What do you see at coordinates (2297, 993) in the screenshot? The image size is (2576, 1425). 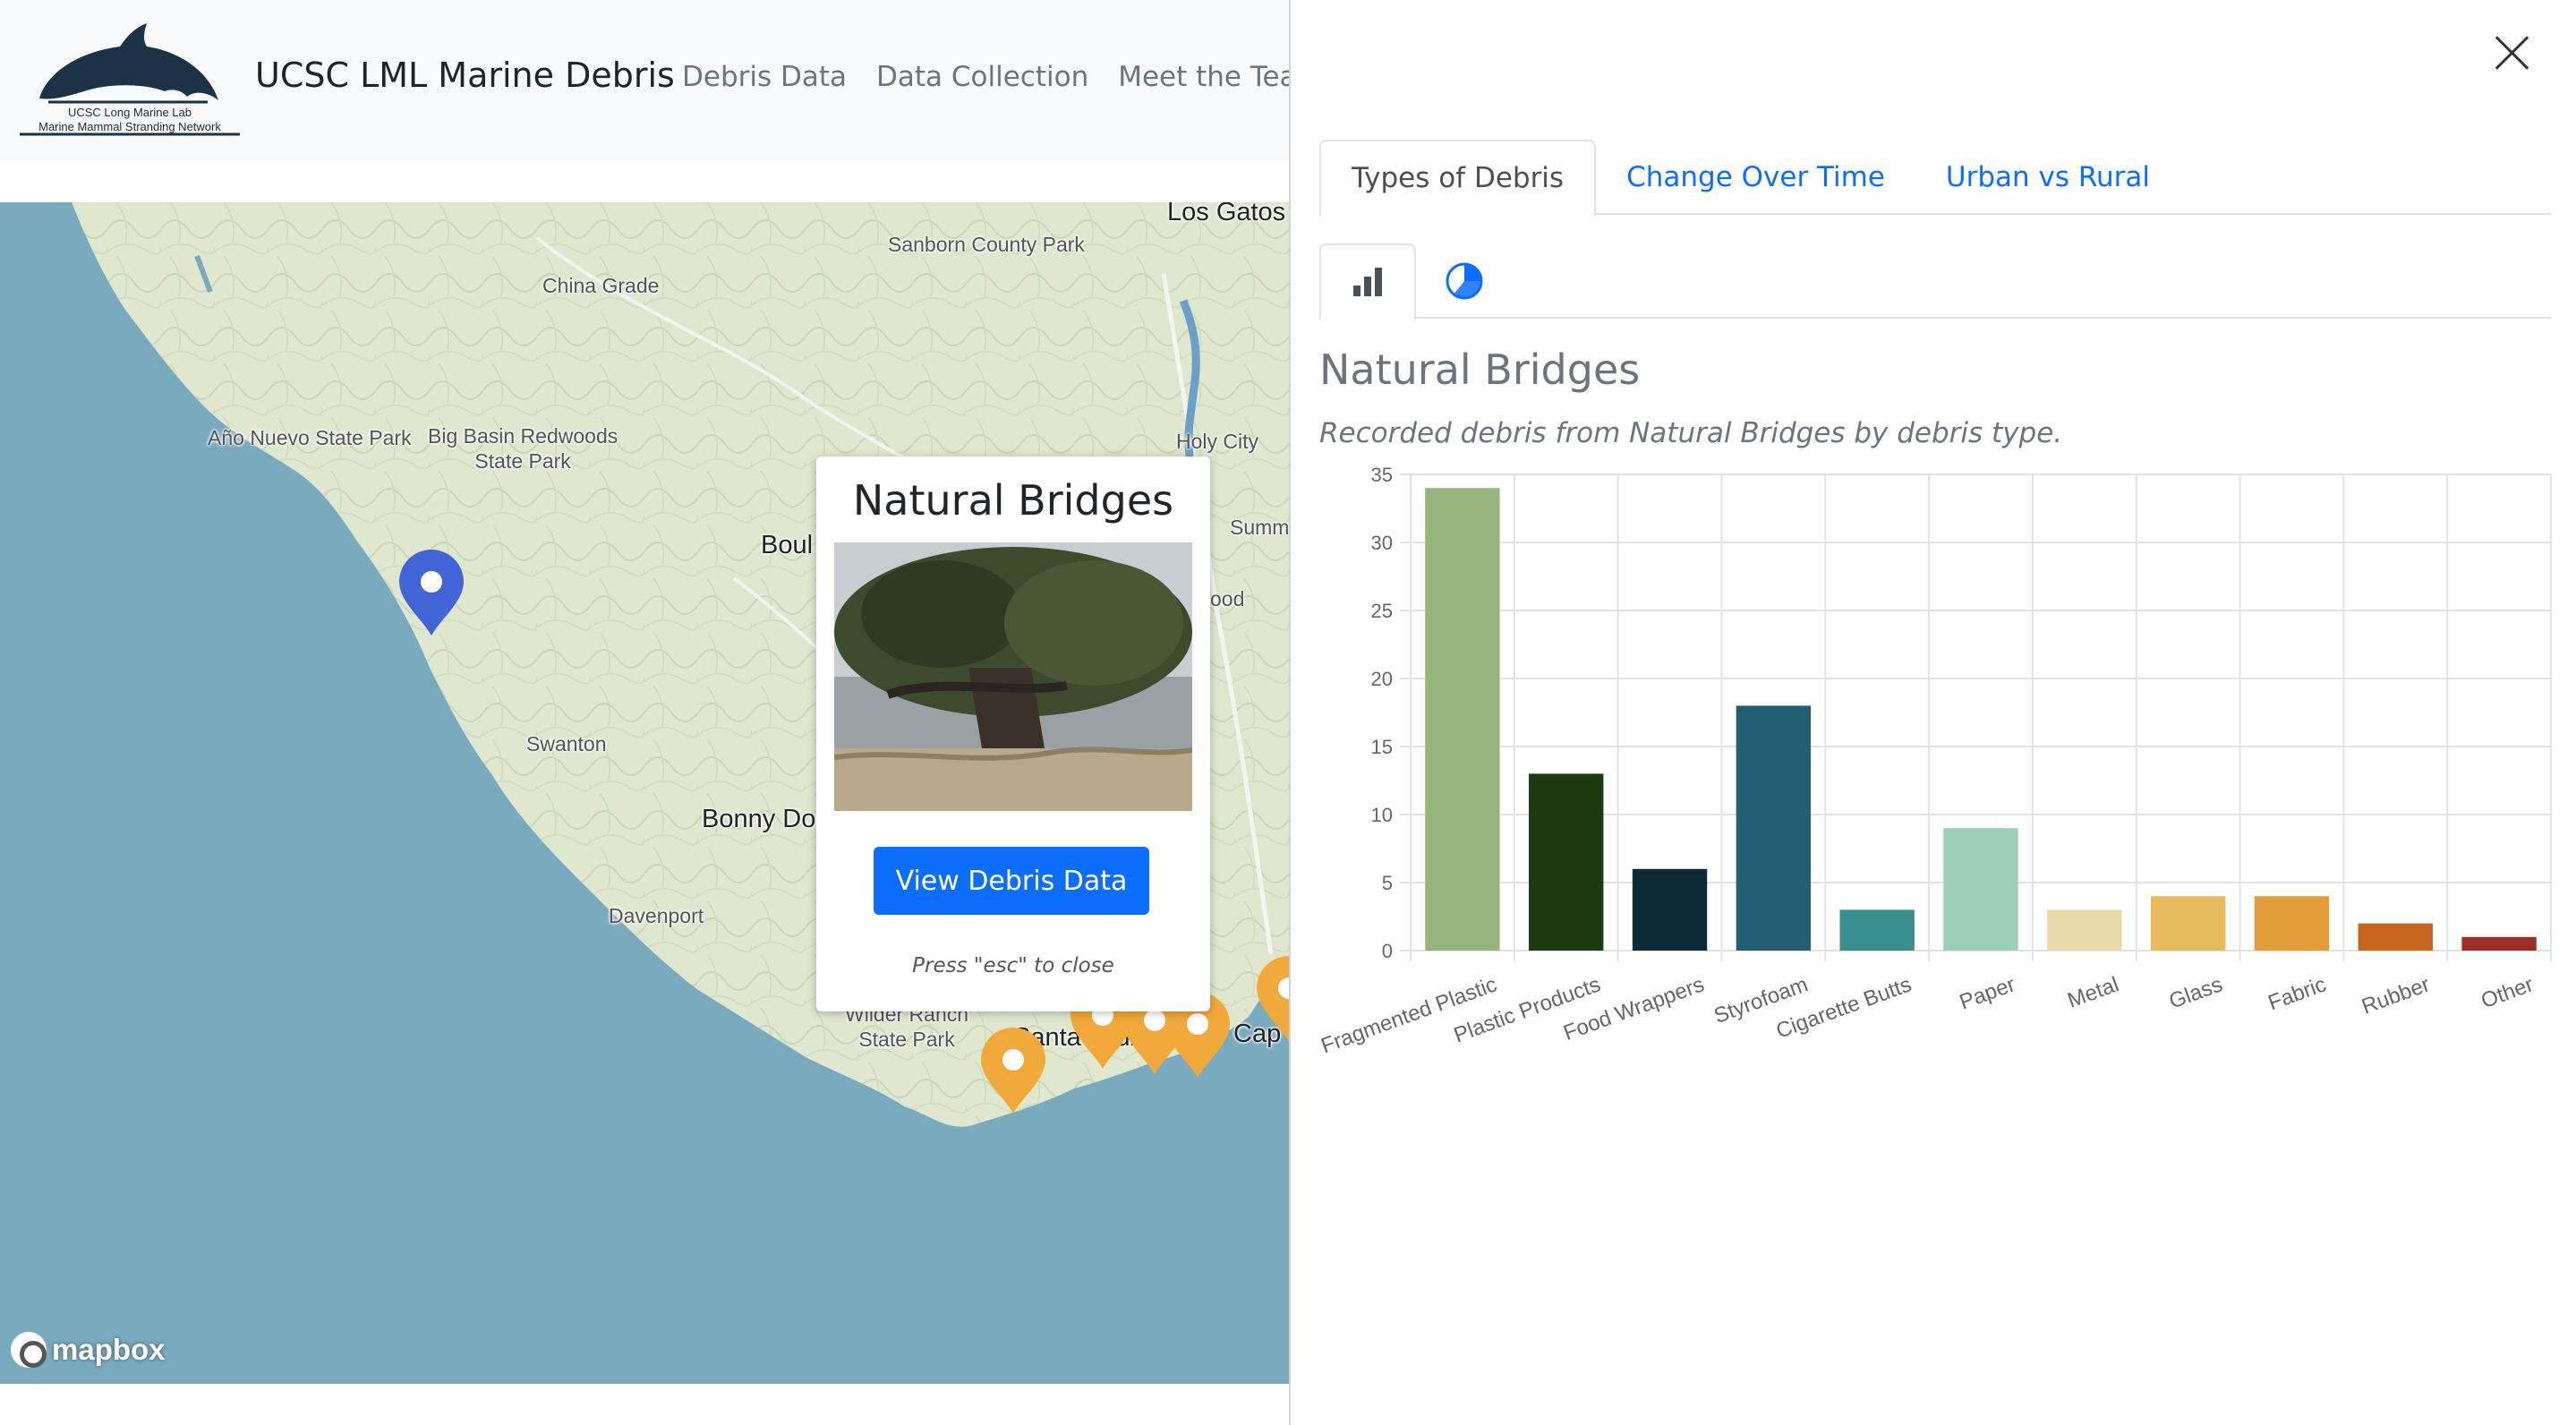 I see `x-tick-label: Fabric` at bounding box center [2297, 993].